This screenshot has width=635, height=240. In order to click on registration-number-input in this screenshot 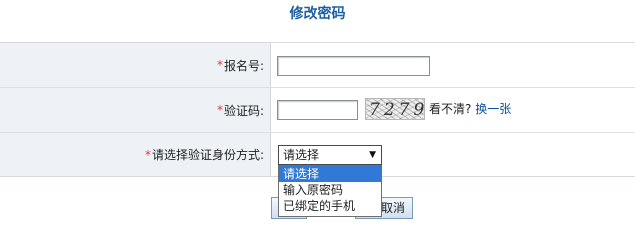, I will do `click(353, 66)`.